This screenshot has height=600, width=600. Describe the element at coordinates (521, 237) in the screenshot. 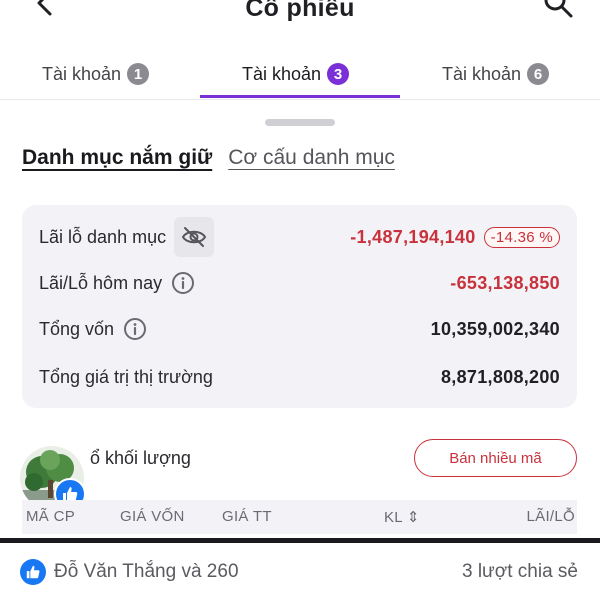

I see `portfolio-pl-percent-badge: -14.36 %` at that location.